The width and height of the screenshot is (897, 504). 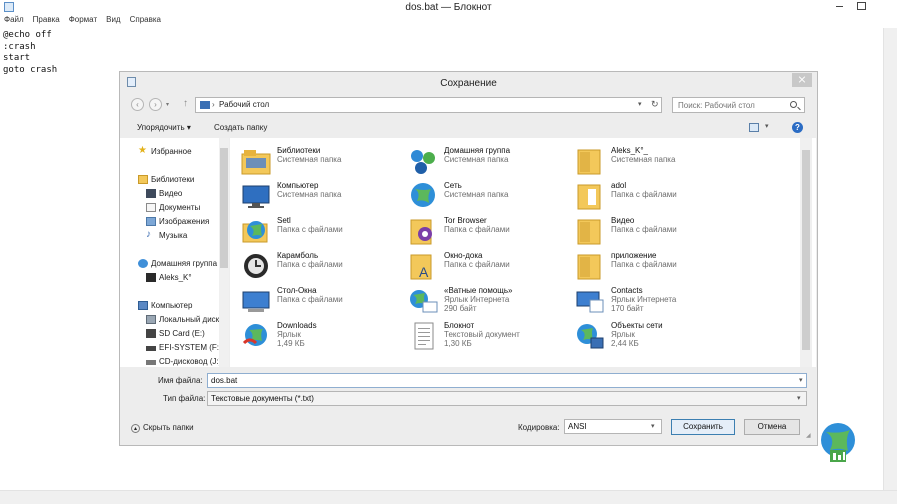 I want to click on nav-item-video: Видео, so click(x=170, y=194).